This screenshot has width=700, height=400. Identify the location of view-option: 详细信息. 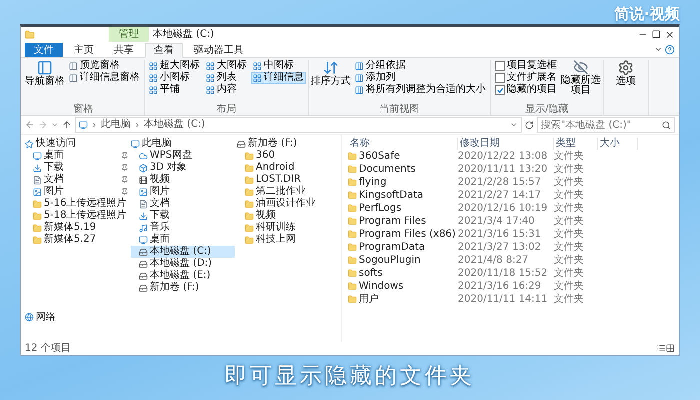
(278, 78).